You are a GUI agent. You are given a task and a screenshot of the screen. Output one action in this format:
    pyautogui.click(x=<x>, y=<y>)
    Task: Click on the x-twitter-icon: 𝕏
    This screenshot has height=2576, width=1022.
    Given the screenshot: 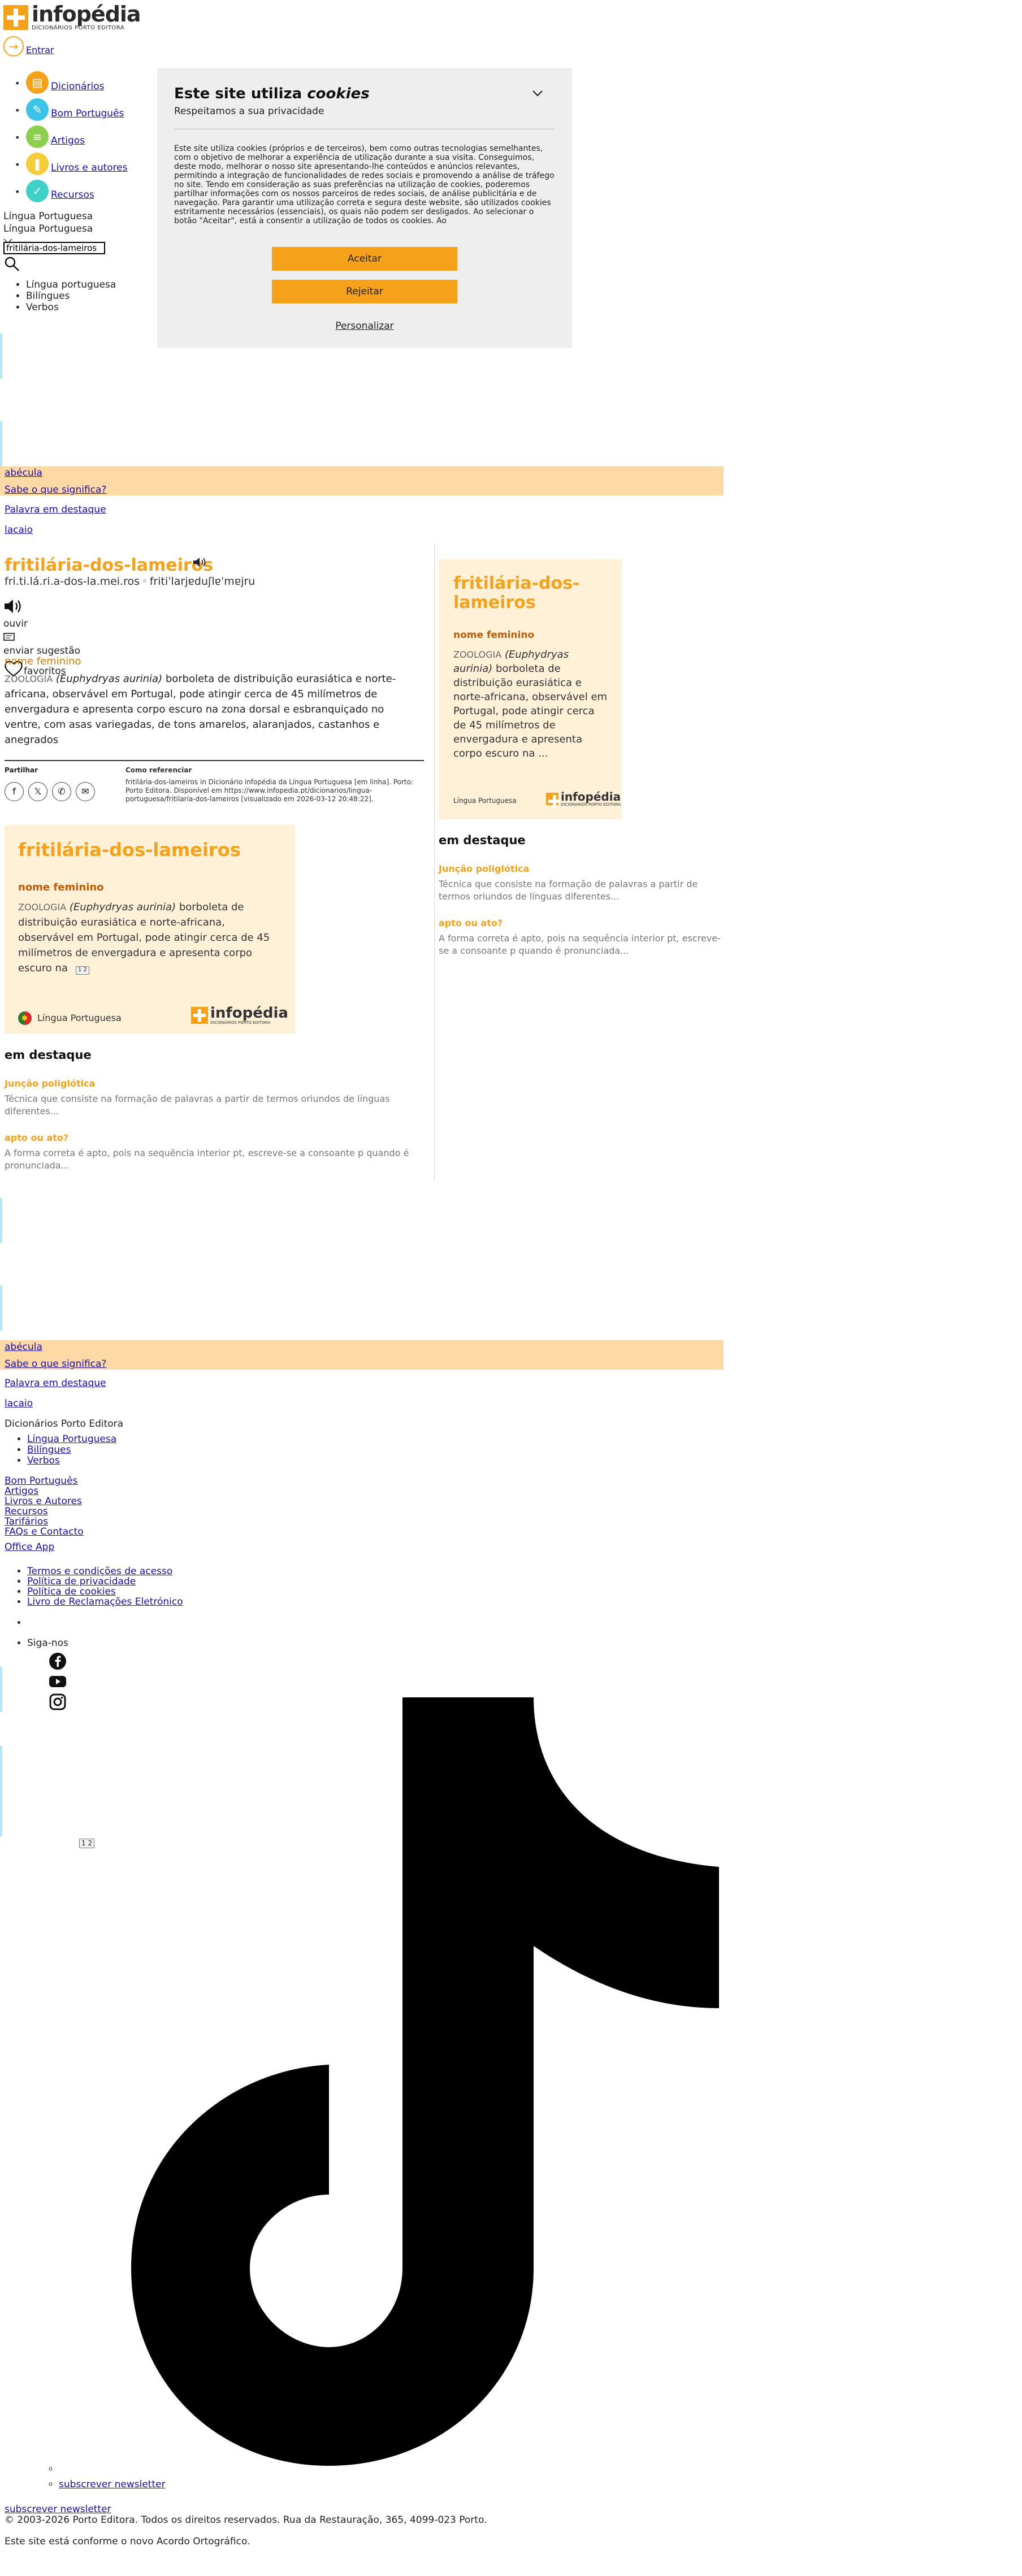 What is the action you would take?
    pyautogui.click(x=37, y=791)
    